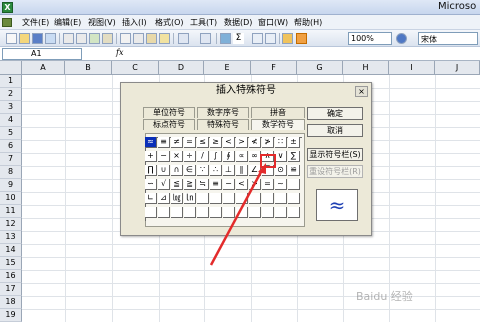 Image resolution: width=480 pixels, height=322 pixels. Describe the element at coordinates (281, 142) in the screenshot. I see `symbol-cell: ∷` at that location.